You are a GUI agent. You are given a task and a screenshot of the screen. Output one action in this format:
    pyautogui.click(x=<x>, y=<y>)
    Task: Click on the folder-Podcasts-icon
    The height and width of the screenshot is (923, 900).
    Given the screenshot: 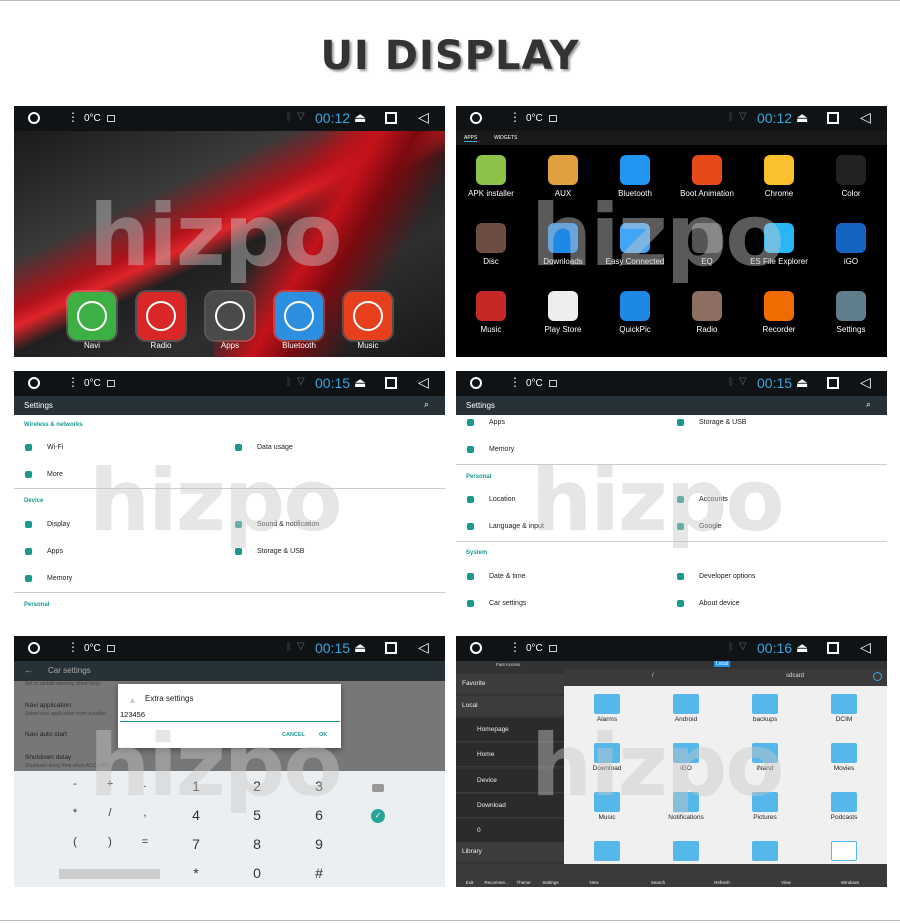 What is the action you would take?
    pyautogui.click(x=844, y=802)
    